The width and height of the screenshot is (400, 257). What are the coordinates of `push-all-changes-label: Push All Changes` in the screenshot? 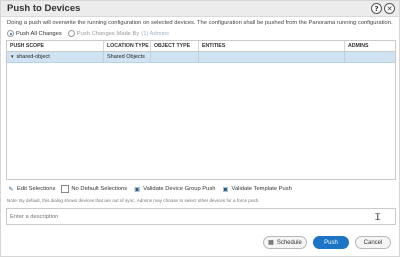 It's located at (39, 33).